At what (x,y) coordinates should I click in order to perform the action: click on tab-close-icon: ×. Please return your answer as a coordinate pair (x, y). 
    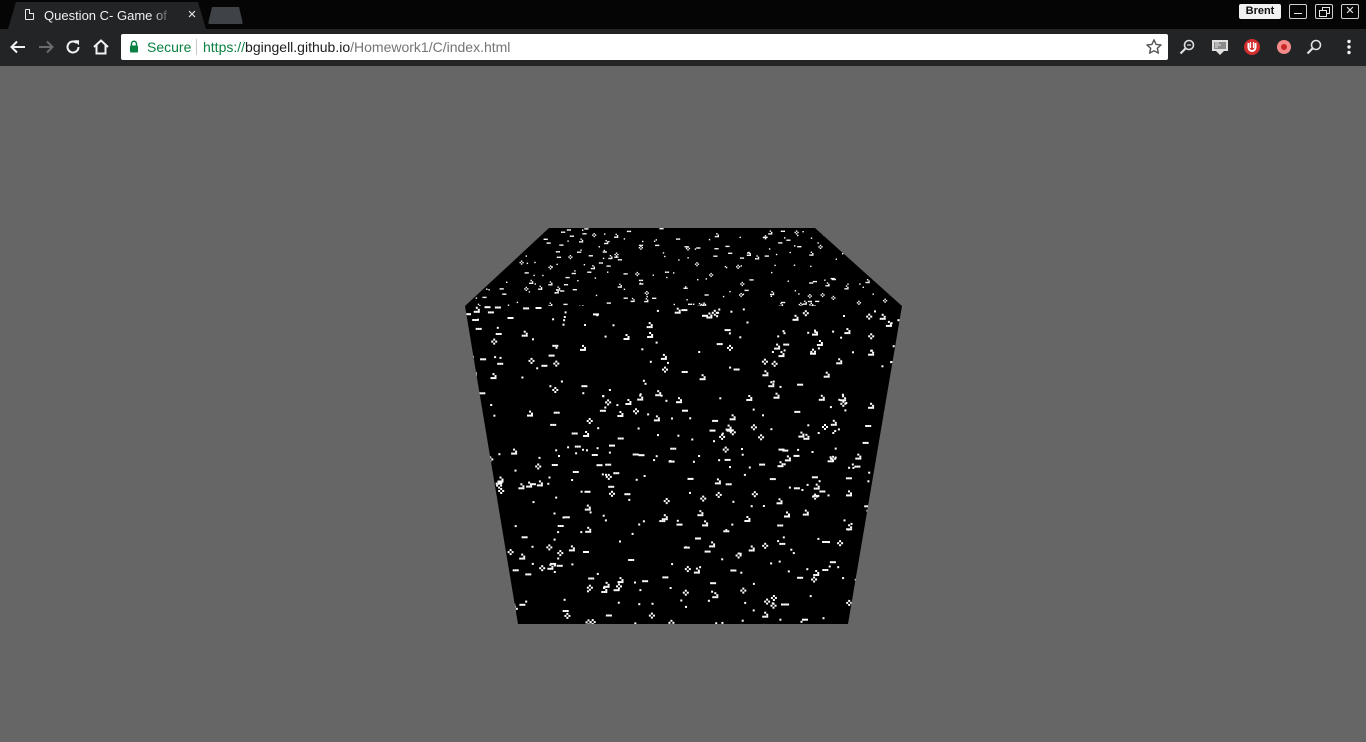
    Looking at the image, I should click on (192, 15).